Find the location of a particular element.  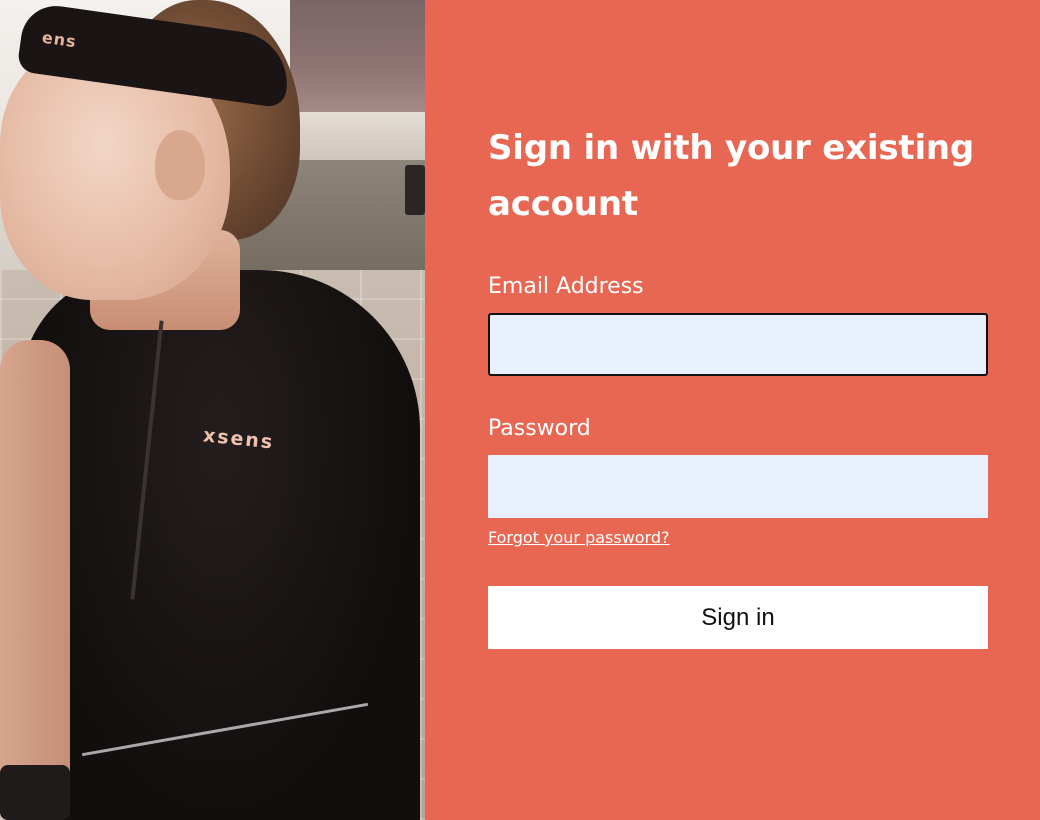

email-label: Email Address is located at coordinates (566, 286).